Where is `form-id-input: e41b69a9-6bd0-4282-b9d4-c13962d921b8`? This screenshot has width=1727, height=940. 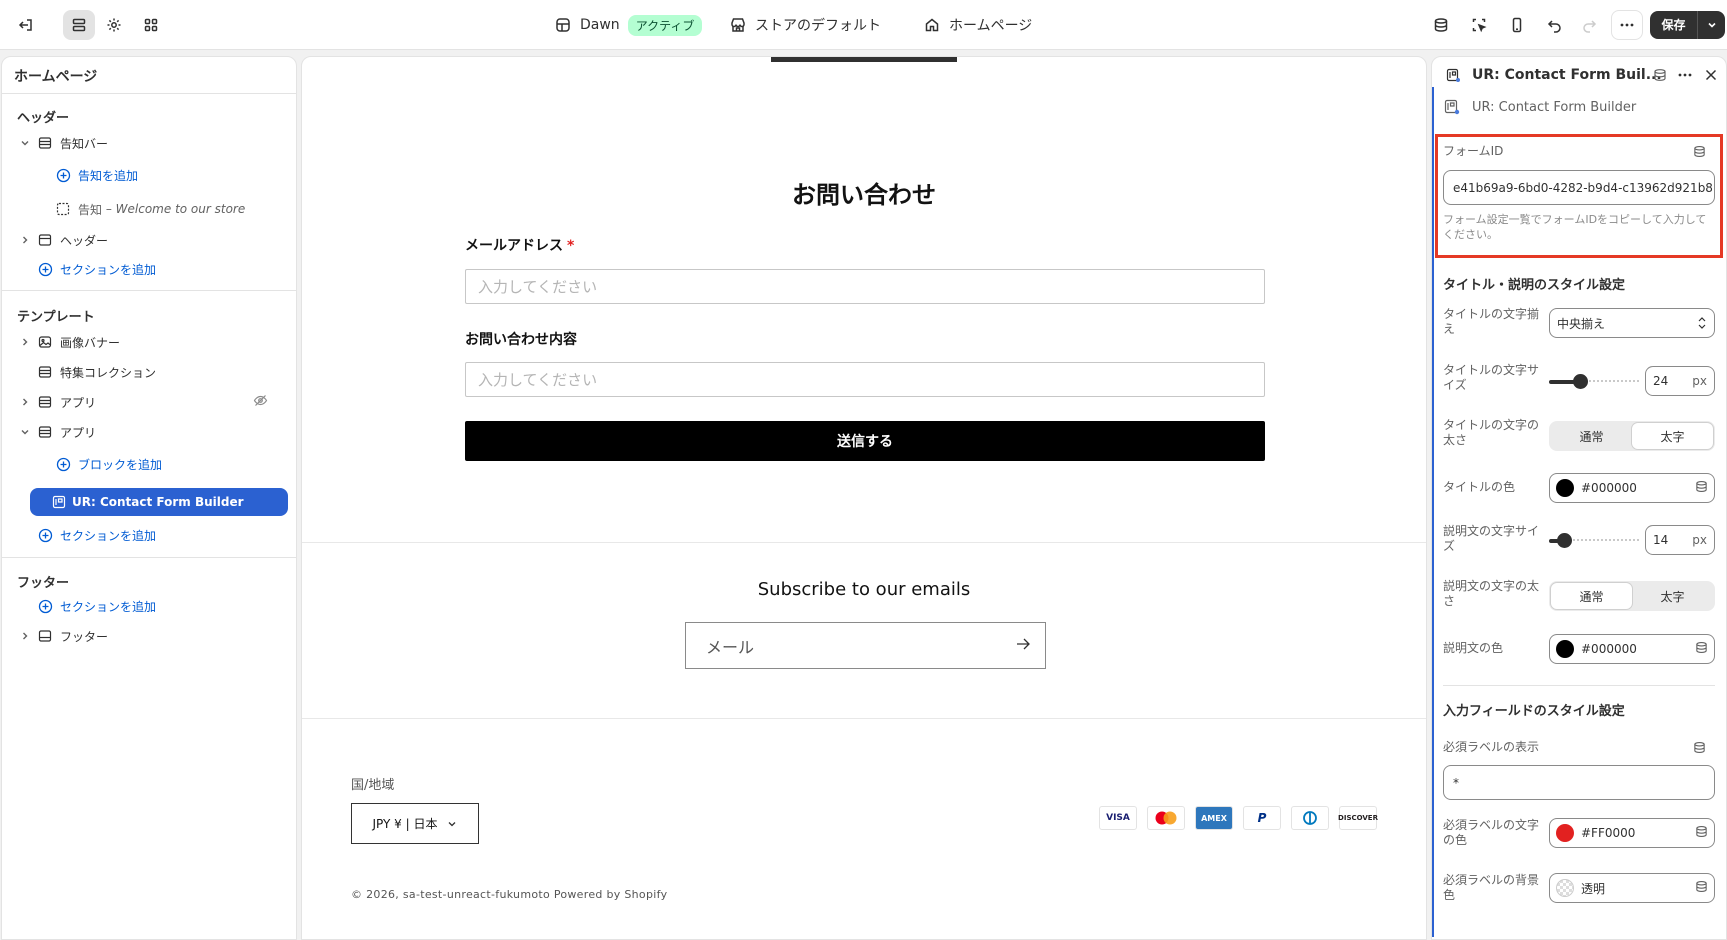
form-id-input: e41b69a9-6bd0-4282-b9d4-c13962d921b8 is located at coordinates (1579, 187).